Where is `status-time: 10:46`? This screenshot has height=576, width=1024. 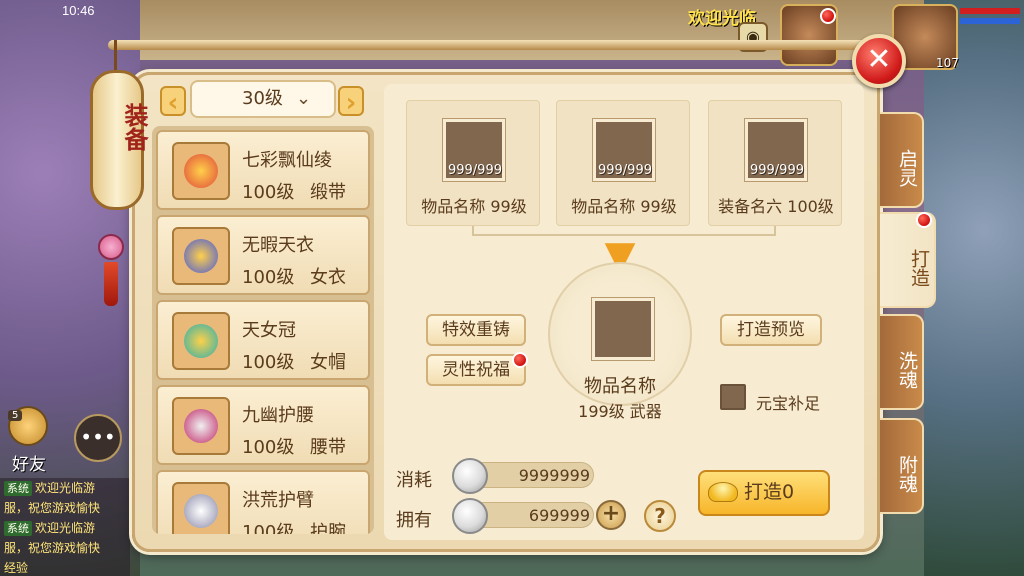 status-time: 10:46 is located at coordinates (78, 10).